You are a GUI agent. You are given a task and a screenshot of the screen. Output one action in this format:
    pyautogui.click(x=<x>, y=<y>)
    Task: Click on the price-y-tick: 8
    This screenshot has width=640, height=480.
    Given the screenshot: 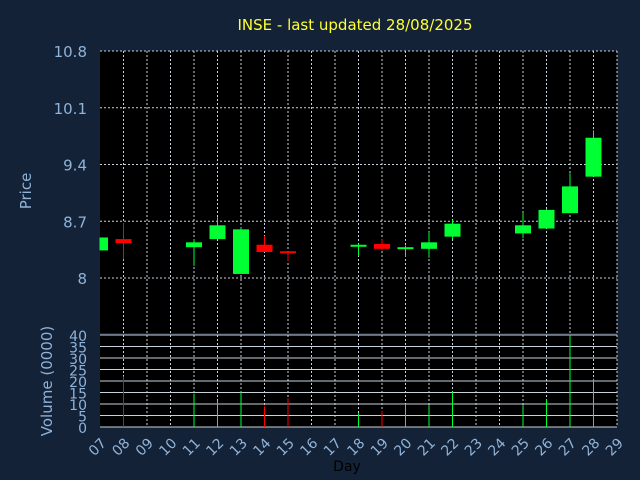 What is the action you would take?
    pyautogui.click(x=82, y=279)
    